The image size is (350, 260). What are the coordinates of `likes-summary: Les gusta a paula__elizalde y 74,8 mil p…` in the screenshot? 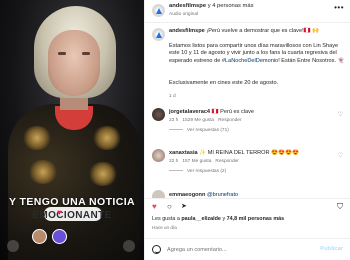 It's located at (218, 219).